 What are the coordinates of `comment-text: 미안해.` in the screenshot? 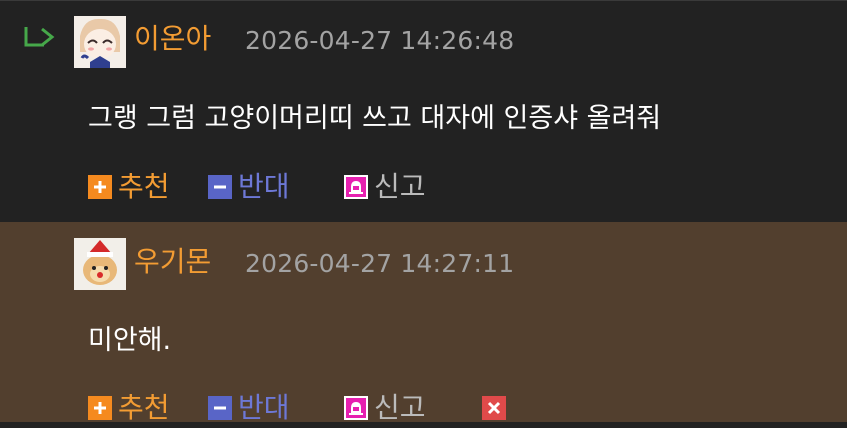 It's located at (130, 340).